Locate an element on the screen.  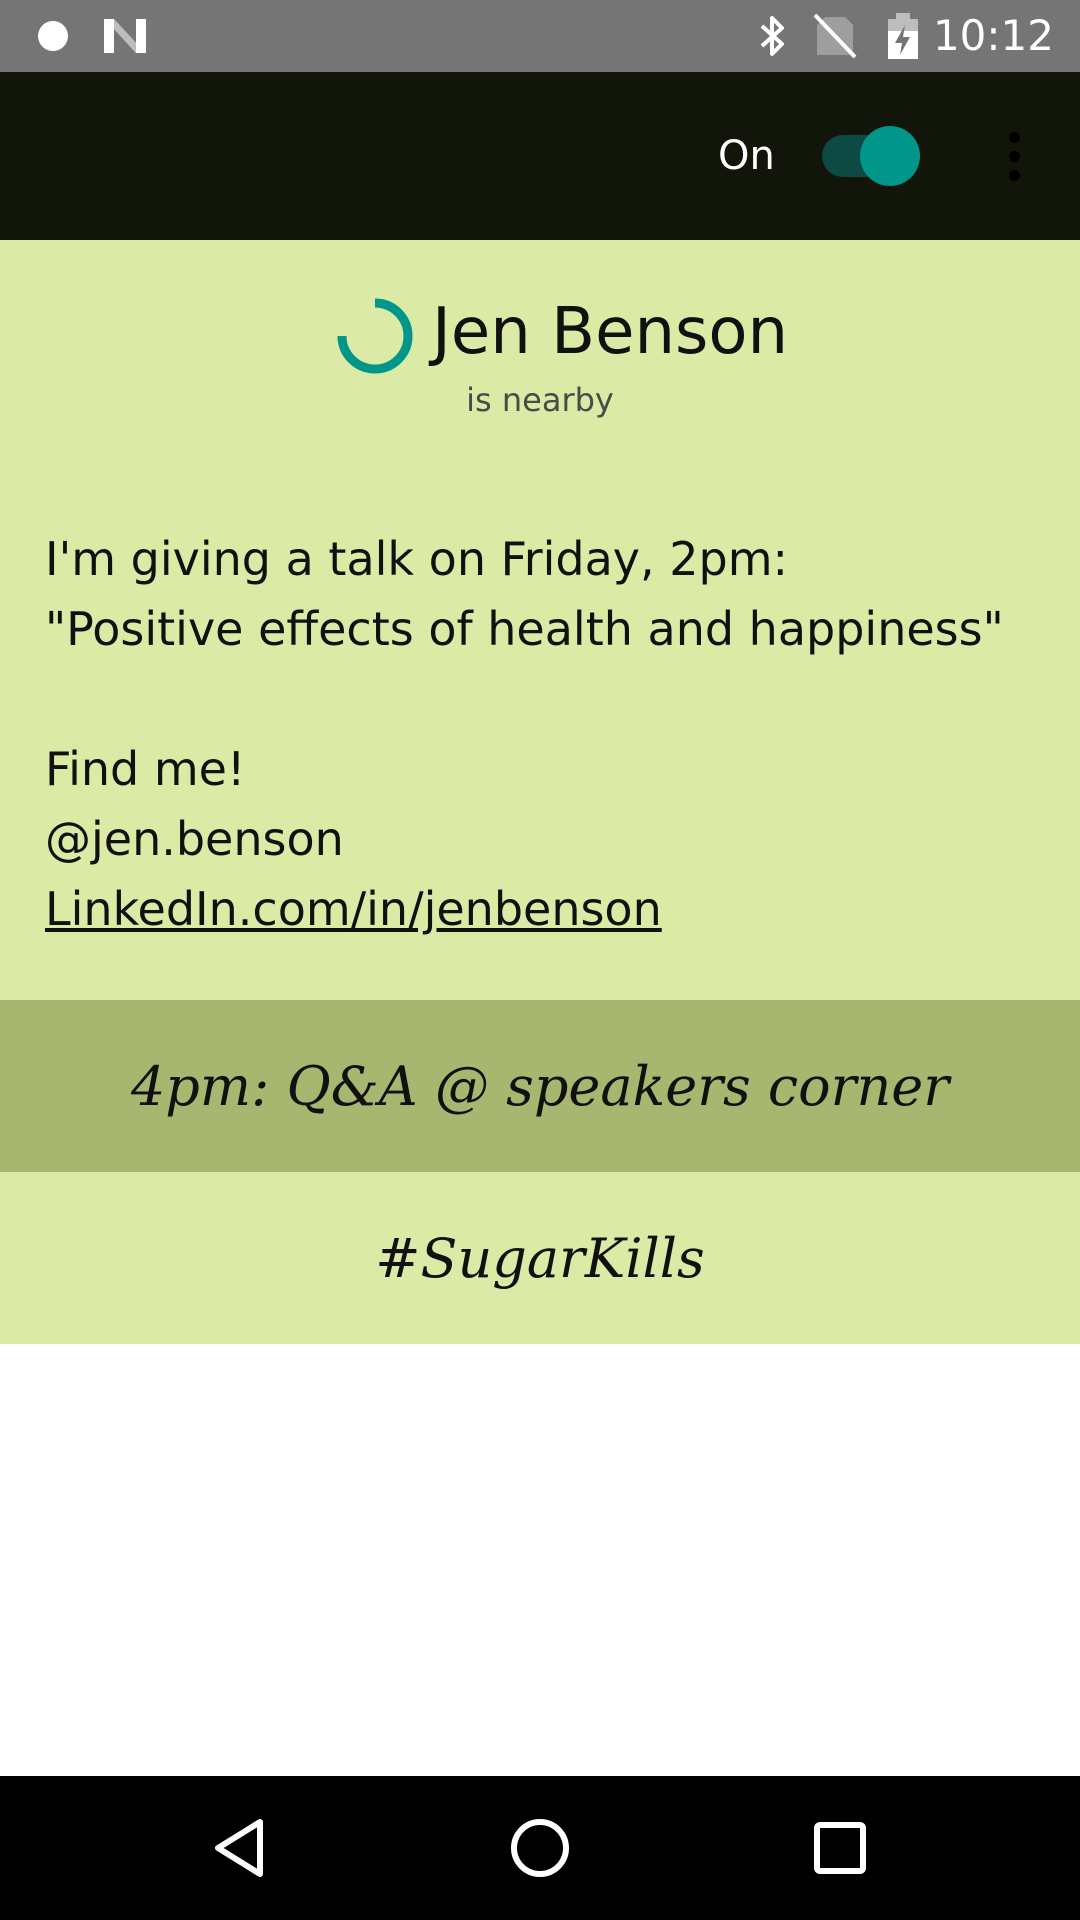
message-line-blank is located at coordinates (545, 699).